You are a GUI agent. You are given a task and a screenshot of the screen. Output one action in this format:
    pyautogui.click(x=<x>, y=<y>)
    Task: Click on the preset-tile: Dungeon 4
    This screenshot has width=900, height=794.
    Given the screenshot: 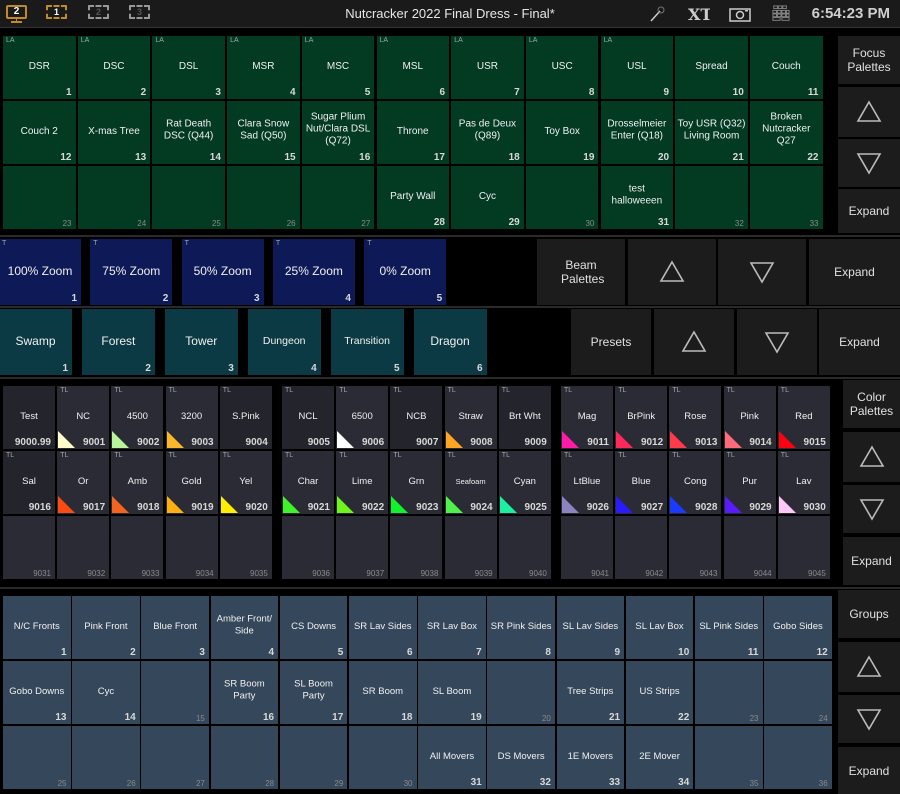 What is the action you would take?
    pyautogui.click(x=284, y=342)
    